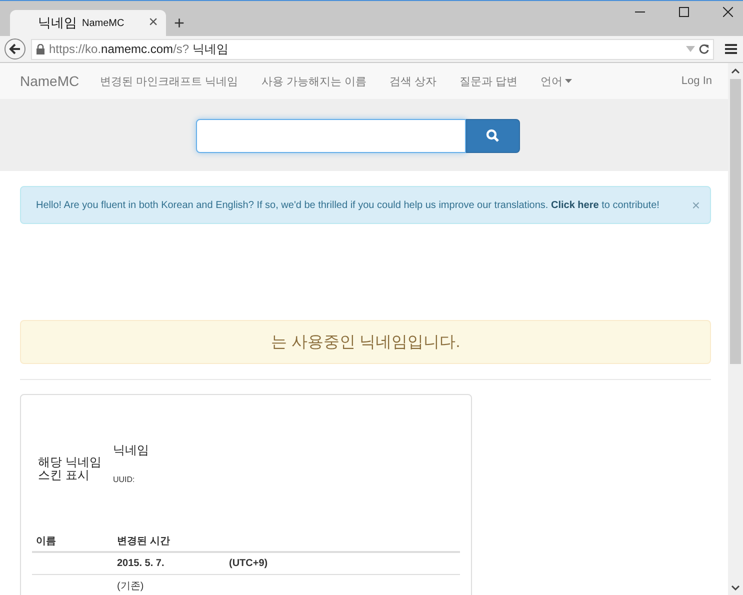 The width and height of the screenshot is (743, 595). I want to click on search-button, so click(493, 135).